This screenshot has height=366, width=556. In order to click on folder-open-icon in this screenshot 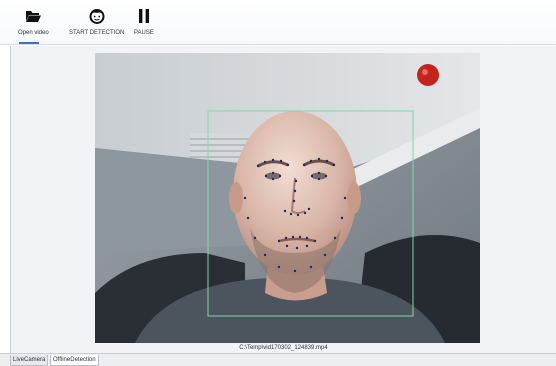, I will do `click(34, 16)`.